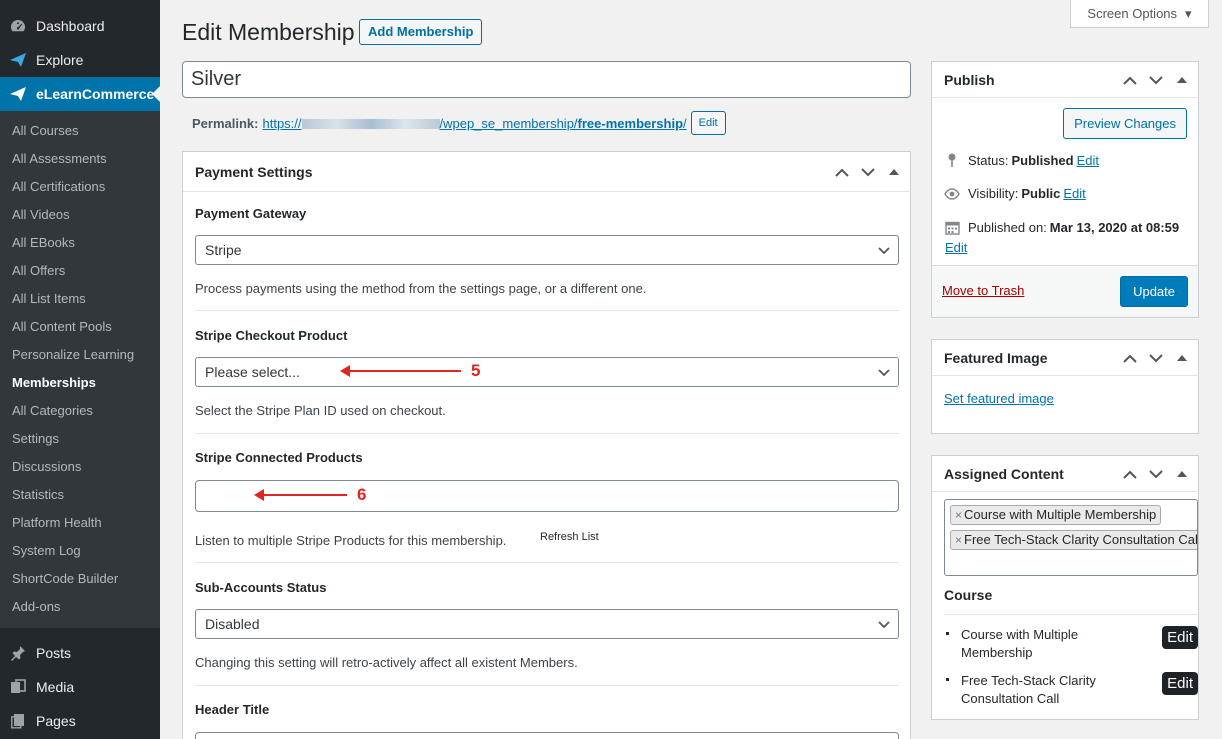 The image size is (1222, 739). What do you see at coordinates (80, 215) in the screenshot?
I see `sidebar-item-all-videos: All Videos` at bounding box center [80, 215].